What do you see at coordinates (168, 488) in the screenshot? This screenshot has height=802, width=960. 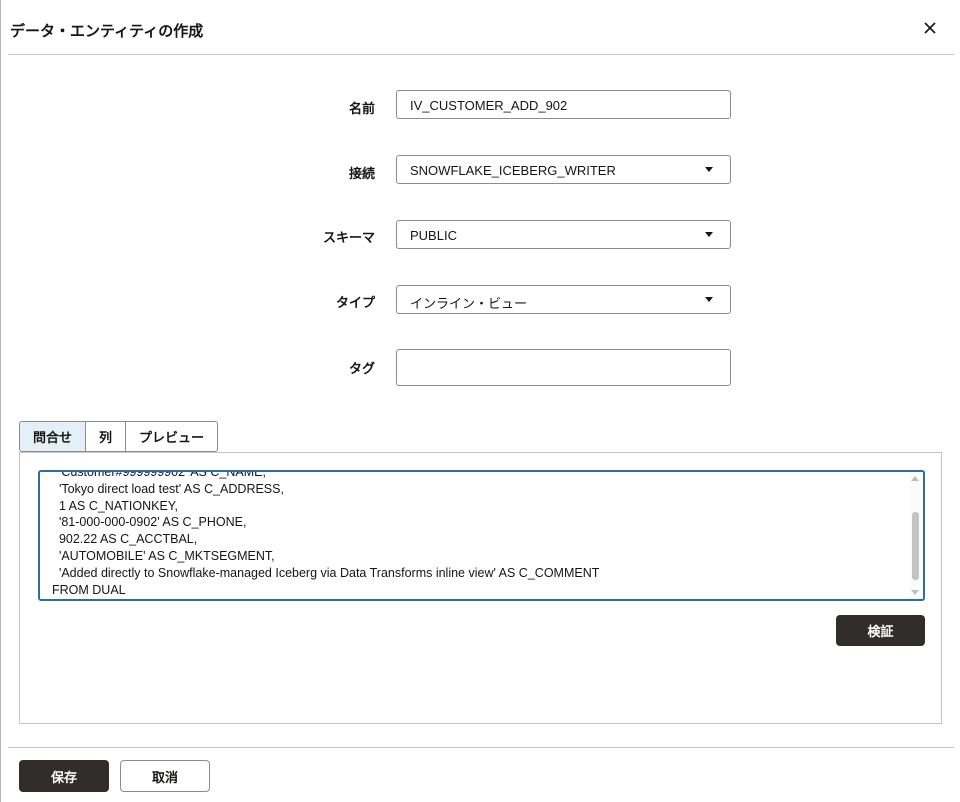 I see `code-line: 'Tokyo direct load test' AS C_ADDRESS,` at bounding box center [168, 488].